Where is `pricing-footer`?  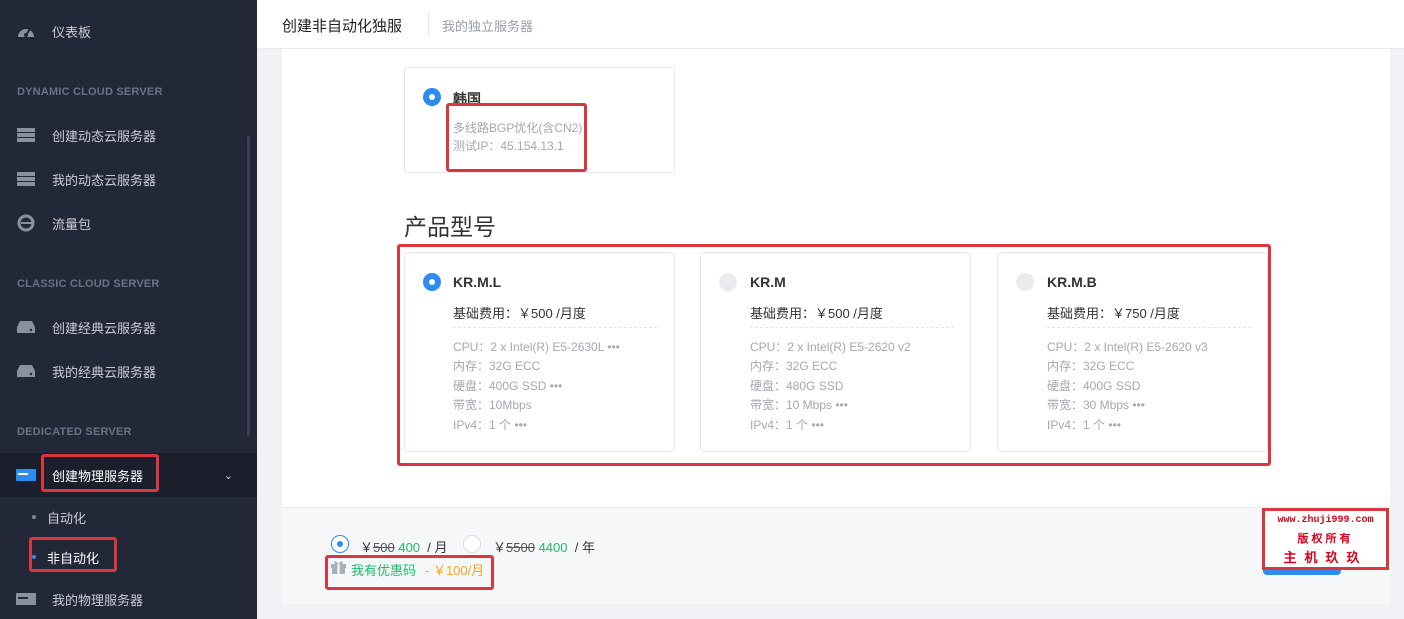
pricing-footer is located at coordinates (836, 555).